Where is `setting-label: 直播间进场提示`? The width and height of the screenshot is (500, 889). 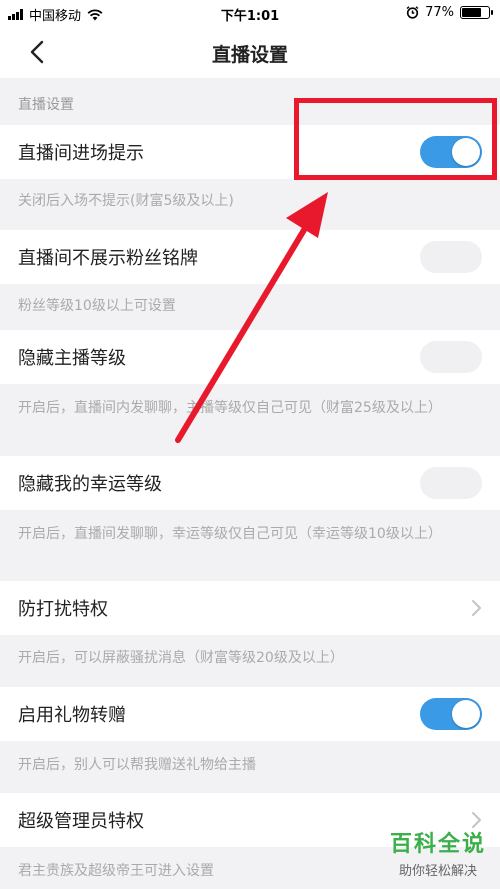 setting-label: 直播间进场提示 is located at coordinates (81, 153).